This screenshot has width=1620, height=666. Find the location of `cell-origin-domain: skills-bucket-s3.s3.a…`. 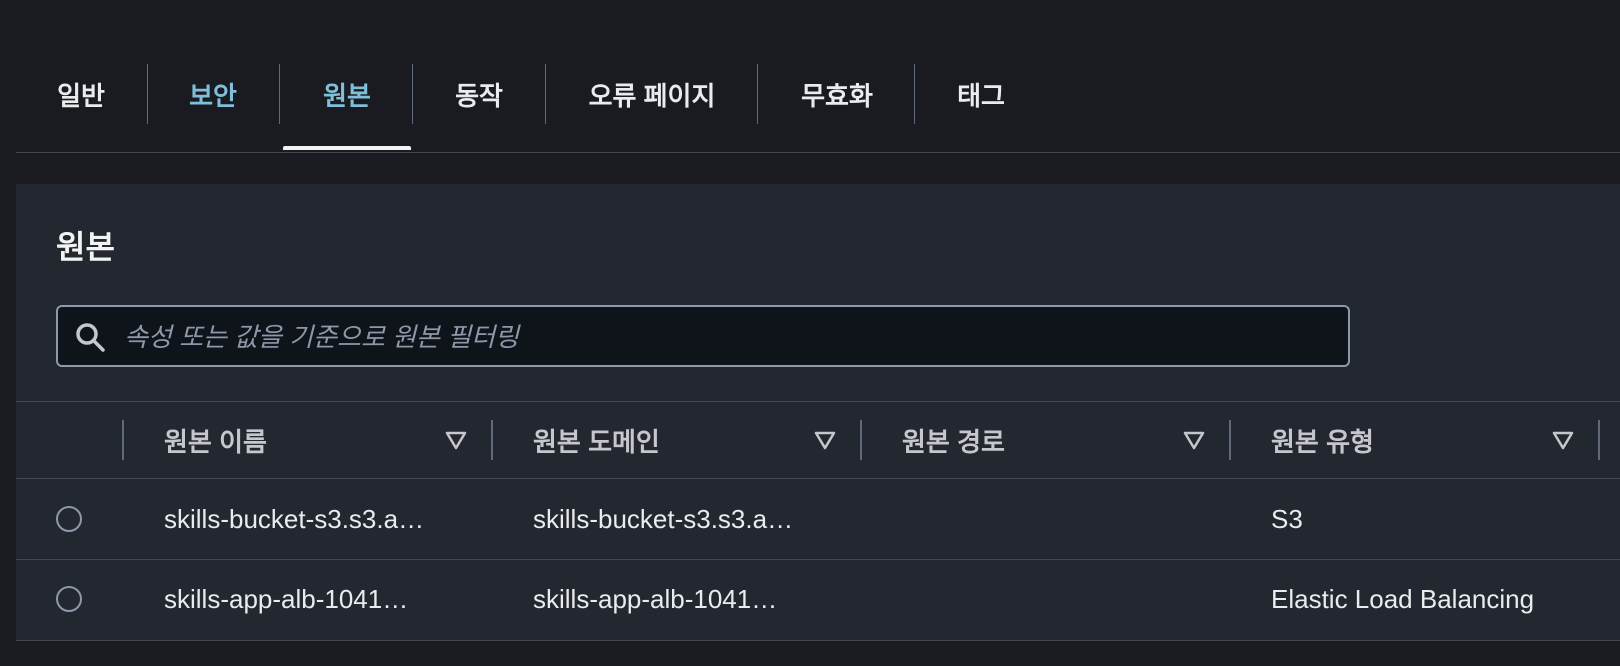

cell-origin-domain: skills-bucket-s3.s3.a… is located at coordinates (663, 518).